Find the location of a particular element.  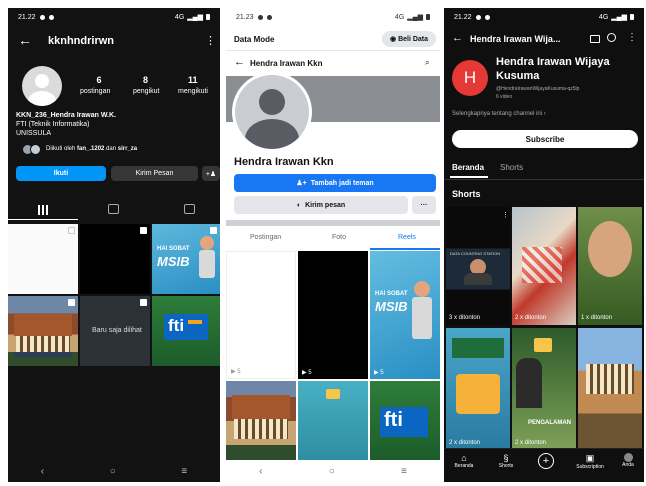

subscribe-button: Subscribe is located at coordinates (545, 139).